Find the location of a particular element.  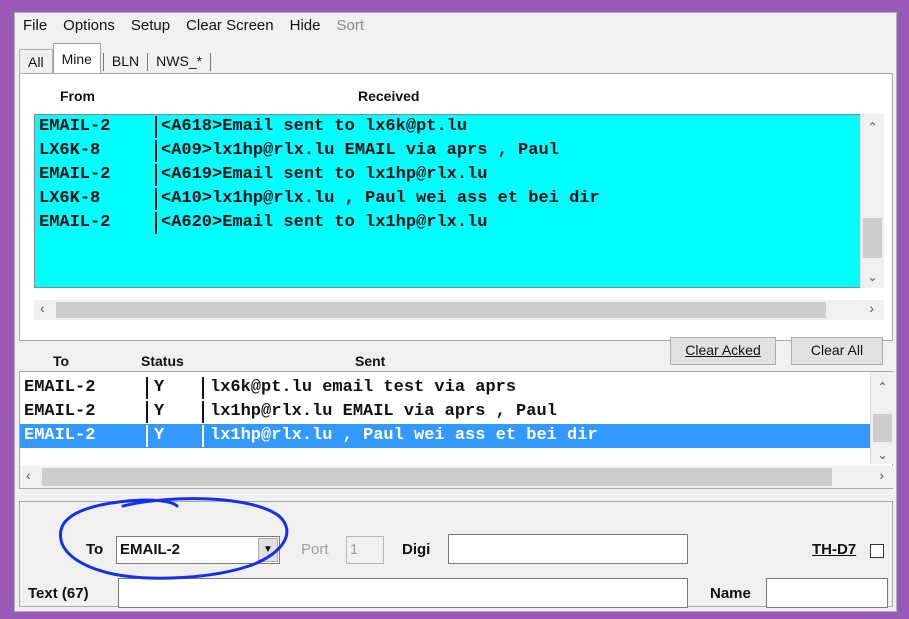

menu-setup: Setup is located at coordinates (150, 26).